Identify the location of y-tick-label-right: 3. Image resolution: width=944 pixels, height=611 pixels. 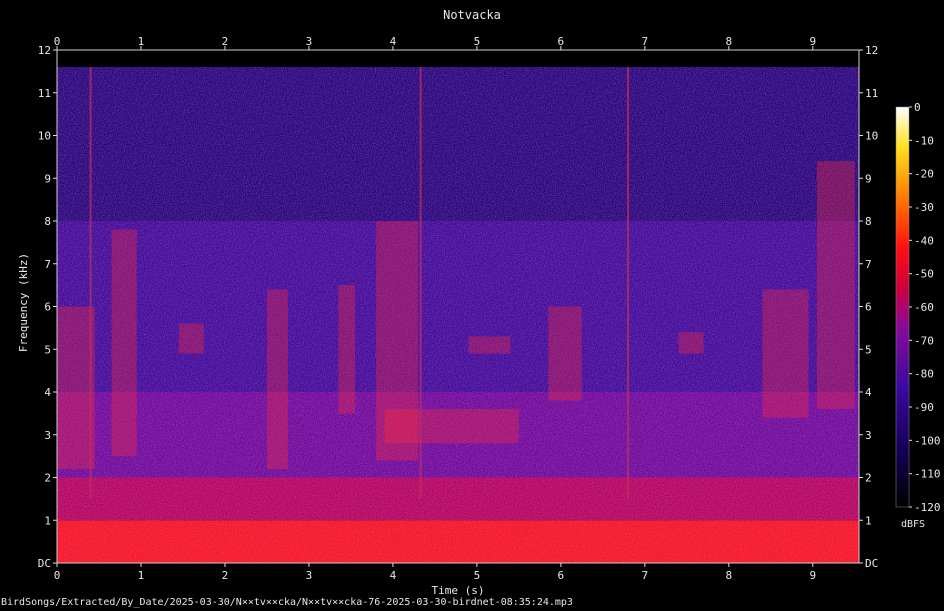
(868, 435).